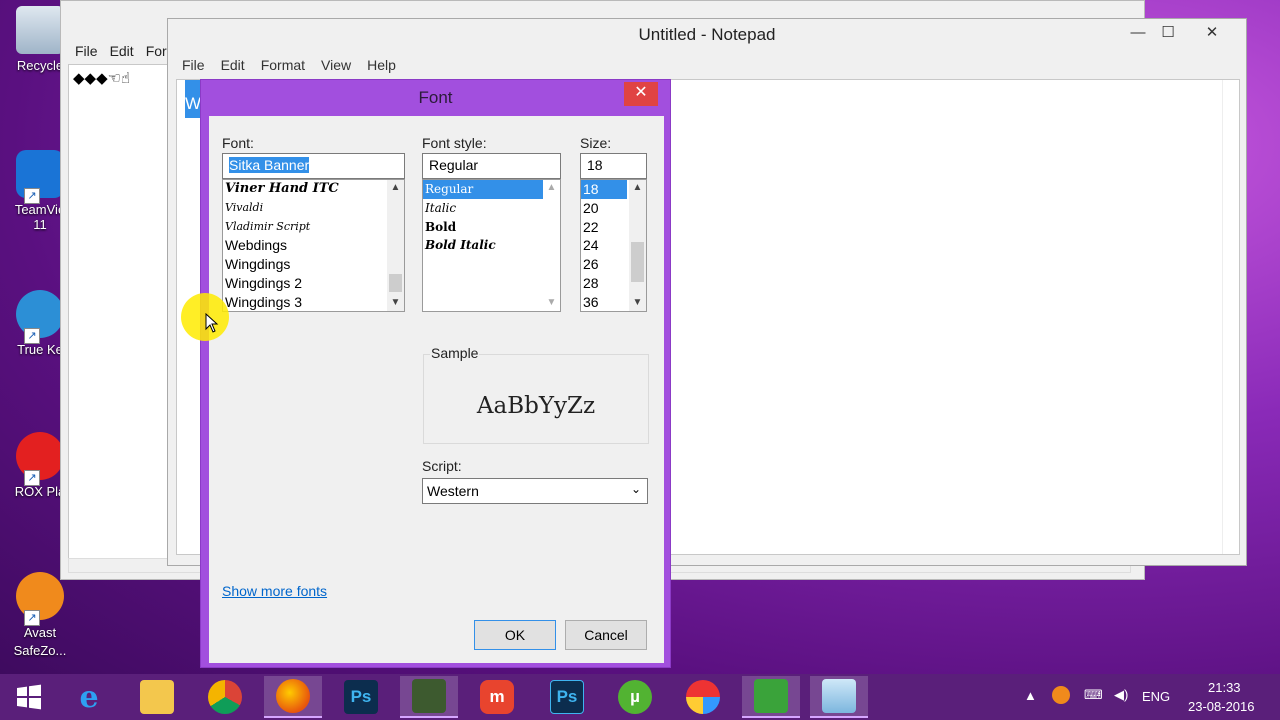 This screenshot has height=720, width=1280. What do you see at coordinates (102, 78) in the screenshot?
I see `back-text-content: ◆◆◆☜☝` at bounding box center [102, 78].